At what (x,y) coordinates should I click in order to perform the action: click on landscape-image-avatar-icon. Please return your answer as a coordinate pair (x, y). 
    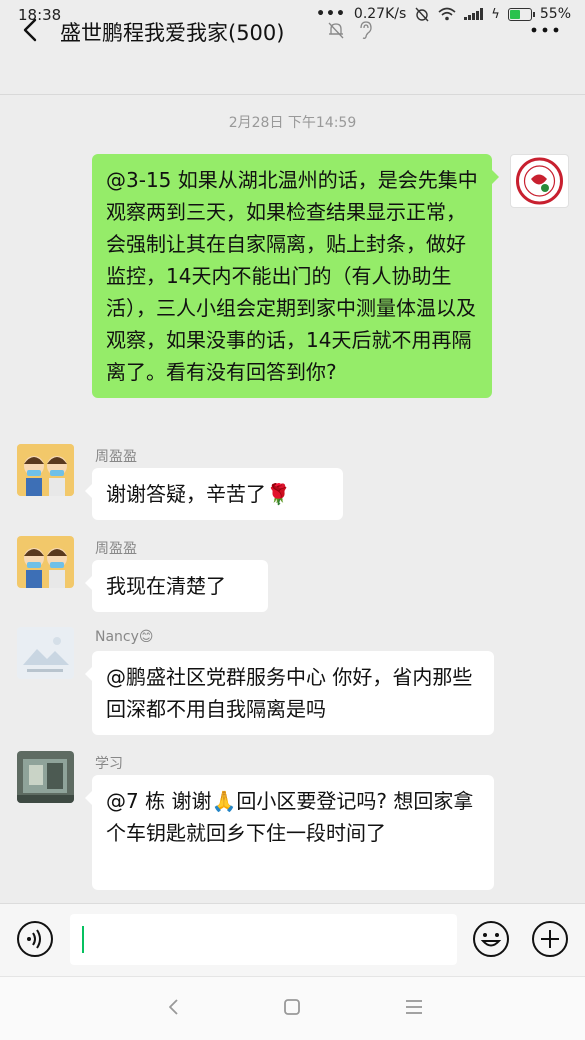
    Looking at the image, I should click on (45, 653).